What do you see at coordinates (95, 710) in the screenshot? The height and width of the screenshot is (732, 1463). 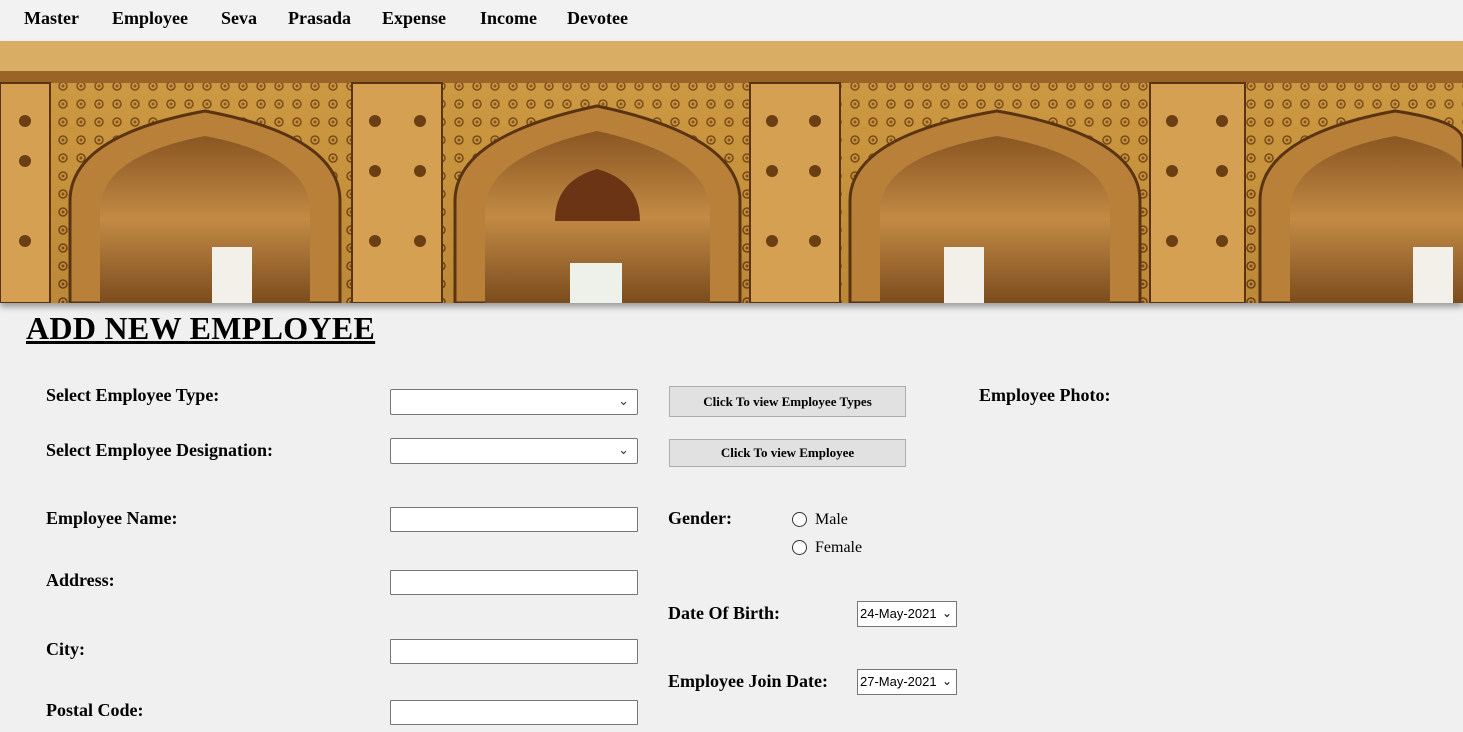 I see `postal-code-label: Postal Code:` at bounding box center [95, 710].